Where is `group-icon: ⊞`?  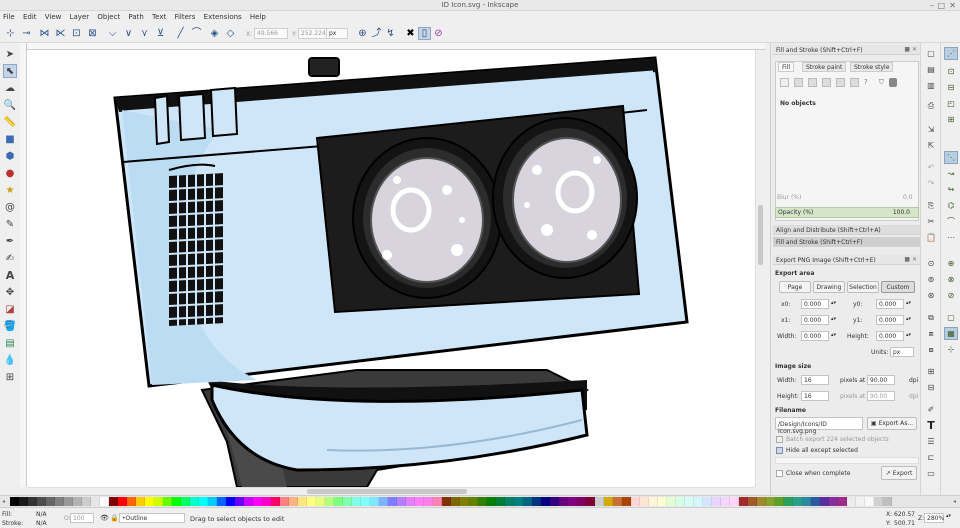
group-icon: ⊞ is located at coordinates (931, 371).